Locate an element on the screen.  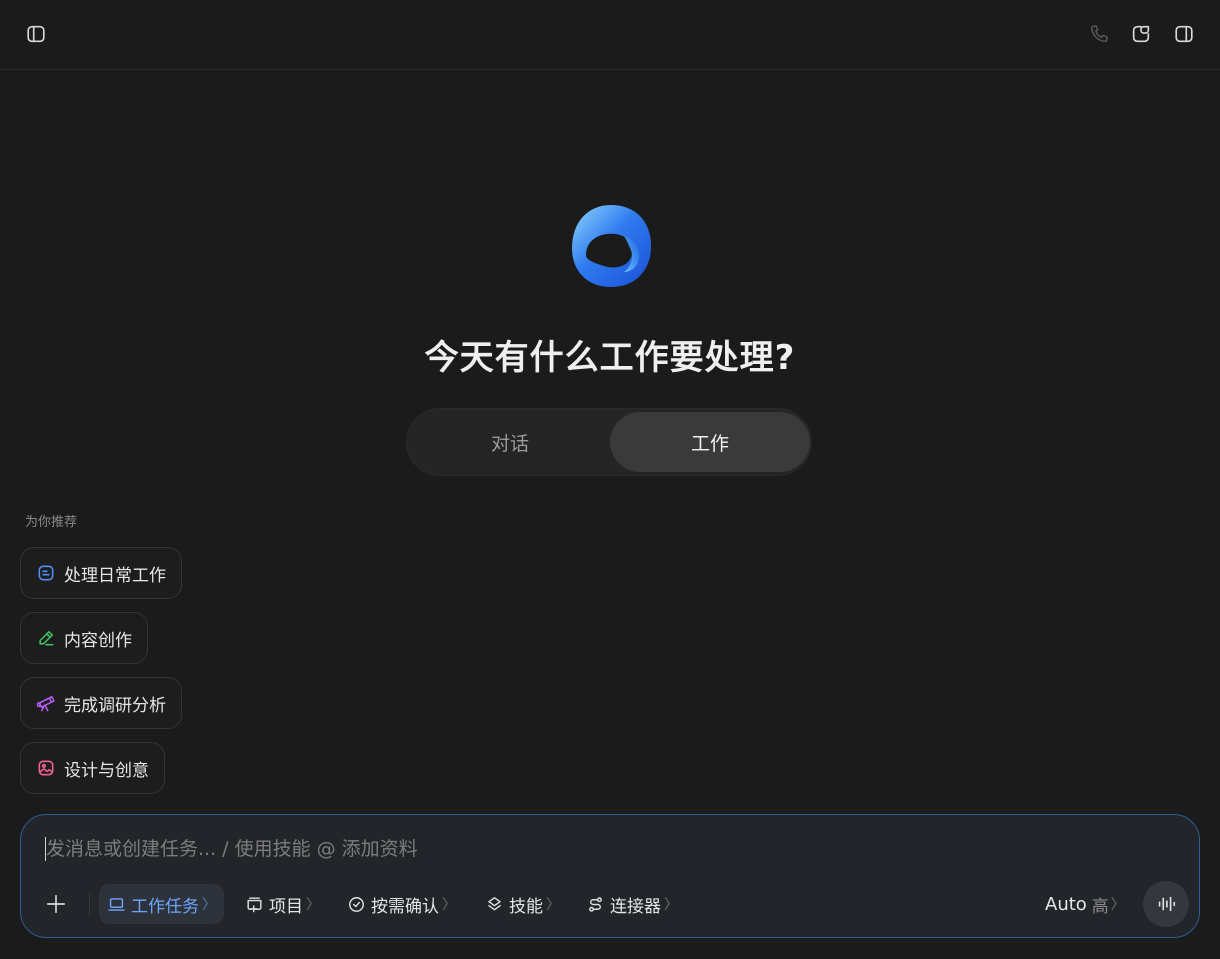
pencil-icon is located at coordinates (46, 638).